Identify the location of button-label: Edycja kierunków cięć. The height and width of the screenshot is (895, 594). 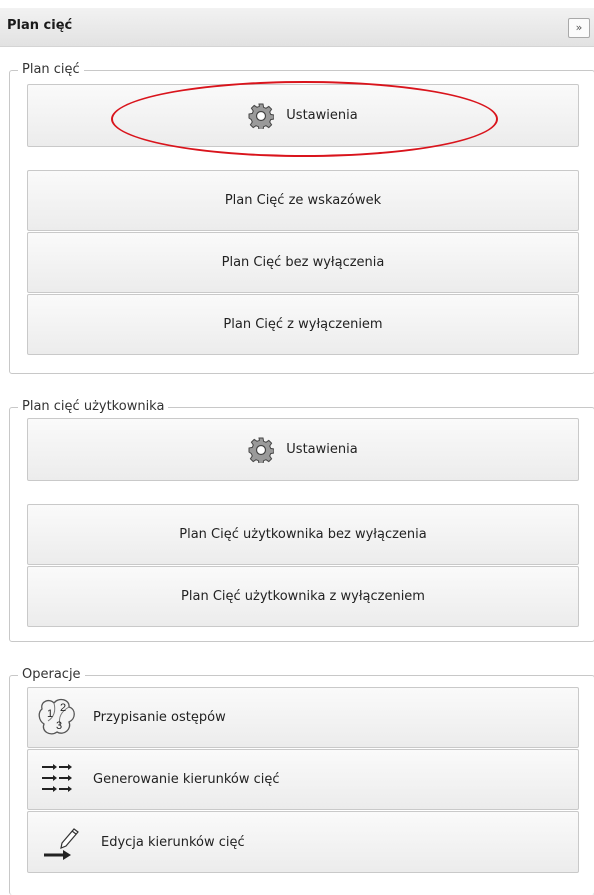
(173, 842).